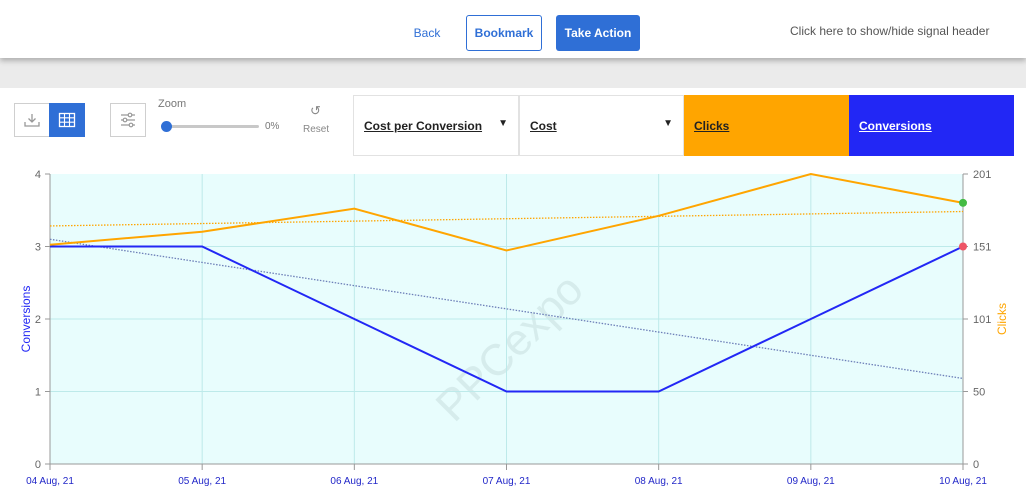 The height and width of the screenshot is (498, 1026). I want to click on x-tick-label: 09 Aug, 21, so click(811, 481).